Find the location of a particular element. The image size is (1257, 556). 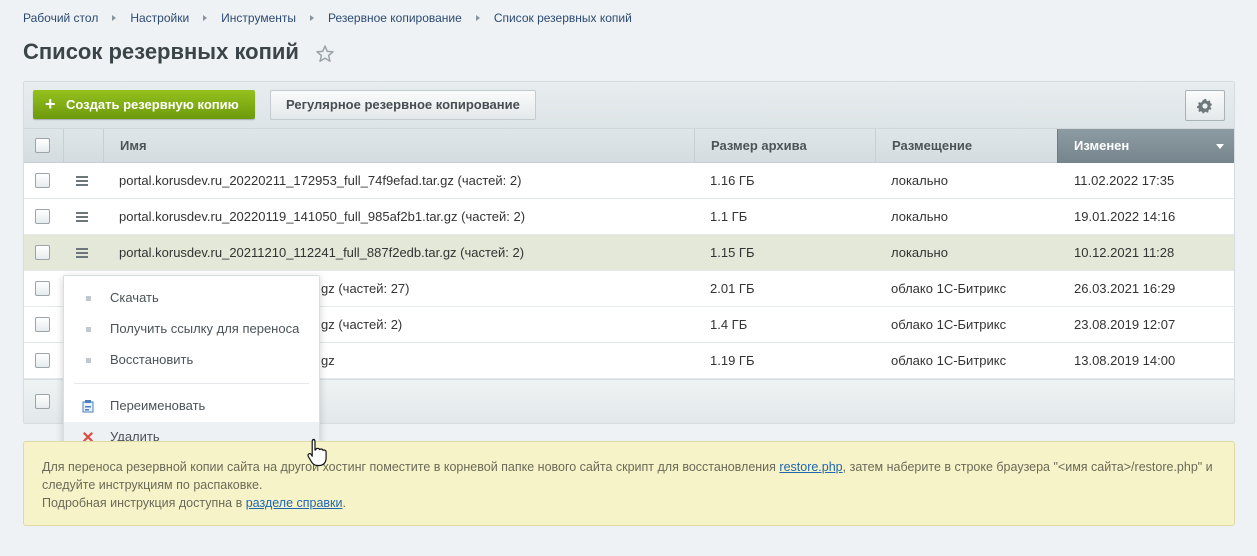

row-modified: 26.03.2021 16:29 is located at coordinates (1125, 288).